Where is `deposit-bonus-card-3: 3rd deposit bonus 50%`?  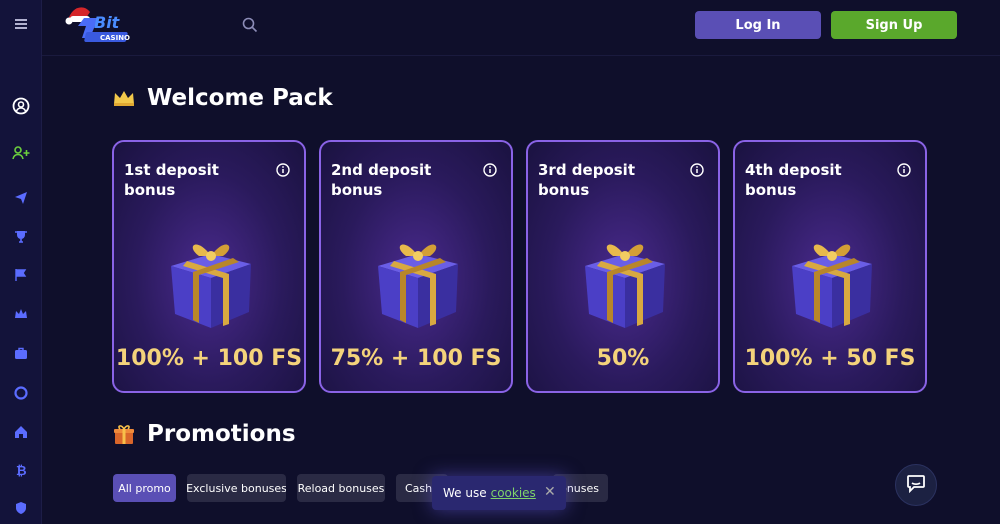 deposit-bonus-card-3: 3rd deposit bonus 50% is located at coordinates (623, 266).